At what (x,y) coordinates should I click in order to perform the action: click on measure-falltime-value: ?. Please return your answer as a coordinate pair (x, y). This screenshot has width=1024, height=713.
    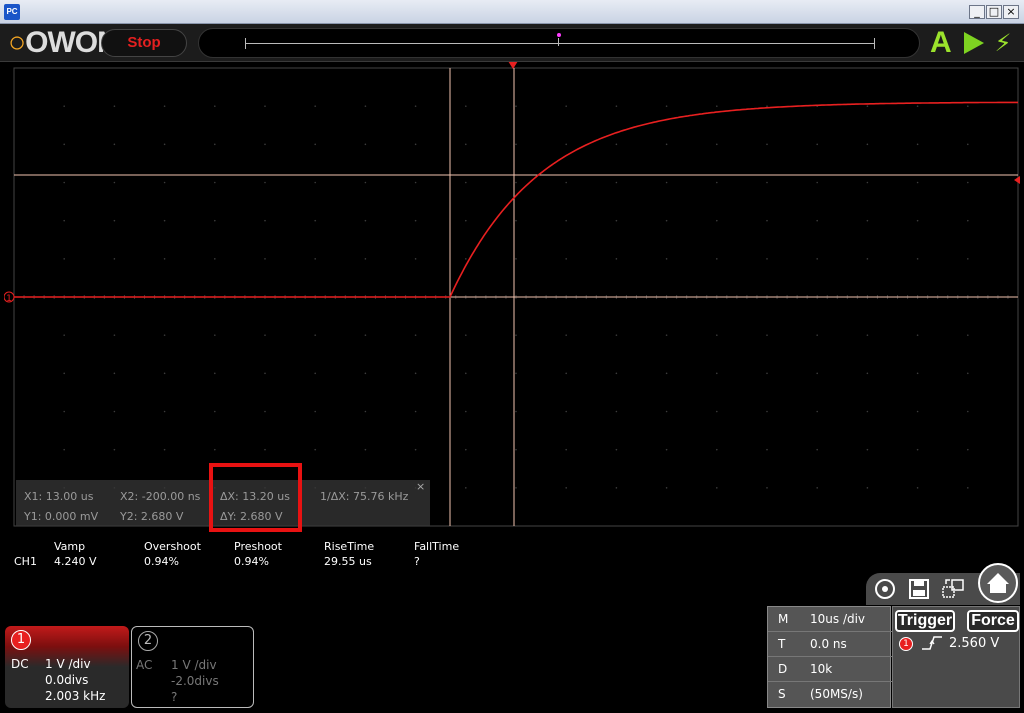
    Looking at the image, I should click on (417, 561).